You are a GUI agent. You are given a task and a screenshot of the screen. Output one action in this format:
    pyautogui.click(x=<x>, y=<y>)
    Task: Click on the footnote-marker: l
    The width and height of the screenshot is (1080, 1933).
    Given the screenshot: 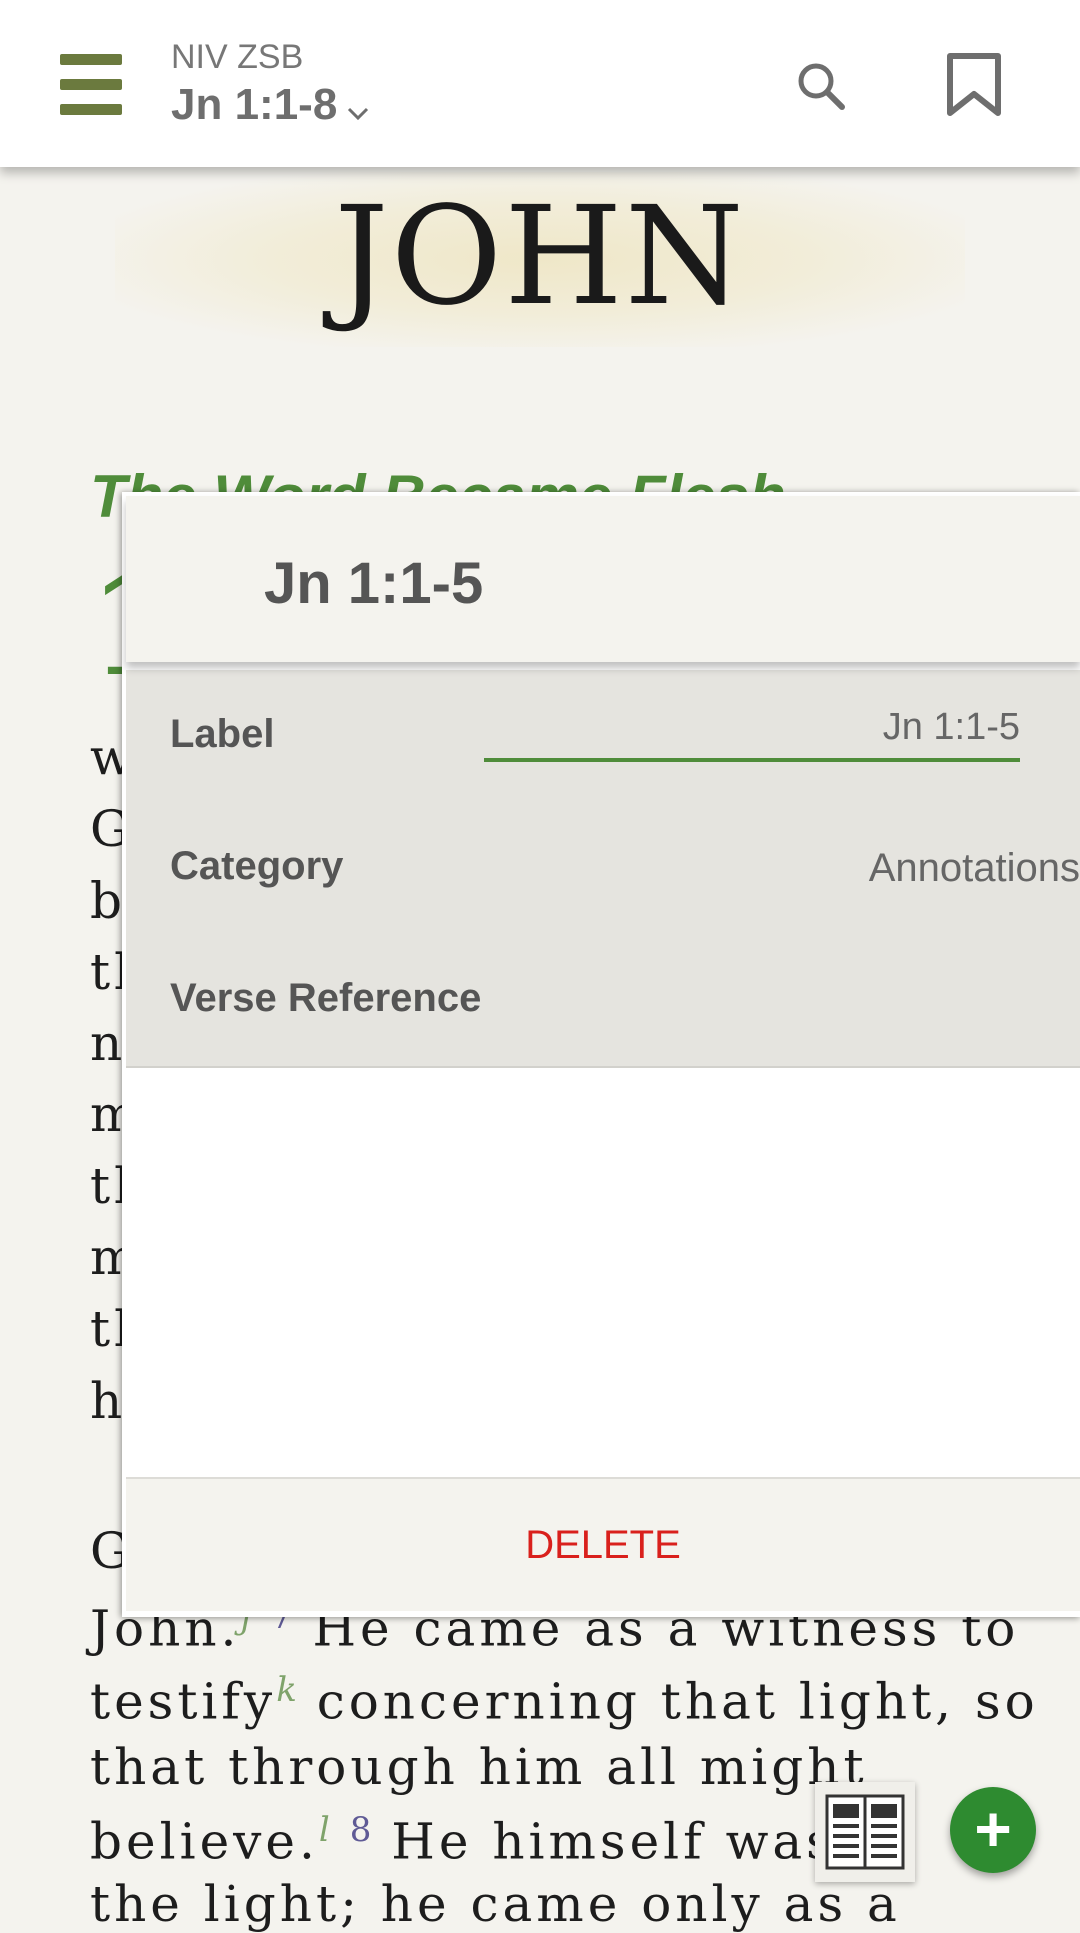 What is the action you would take?
    pyautogui.click(x=324, y=1830)
    